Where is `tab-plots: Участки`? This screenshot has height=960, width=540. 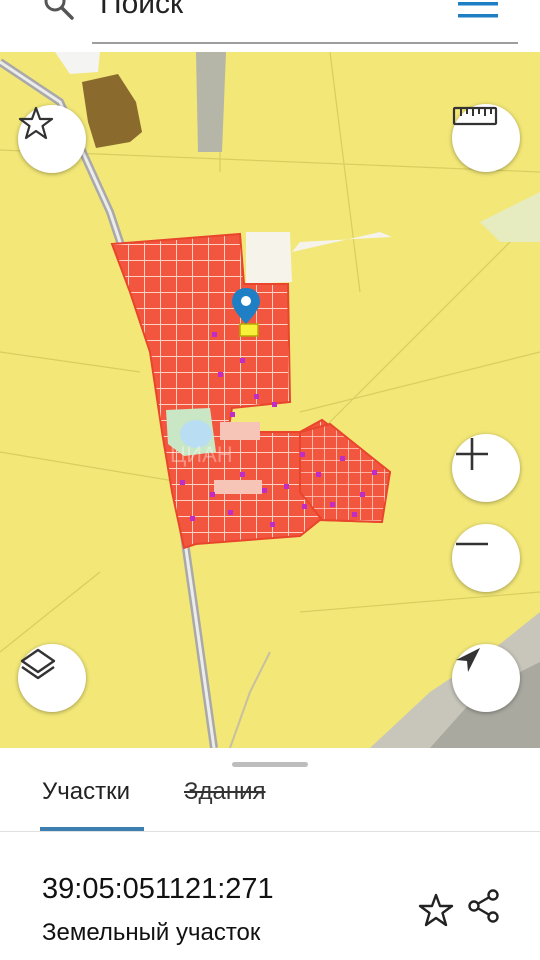 tab-plots: Участки is located at coordinates (86, 792).